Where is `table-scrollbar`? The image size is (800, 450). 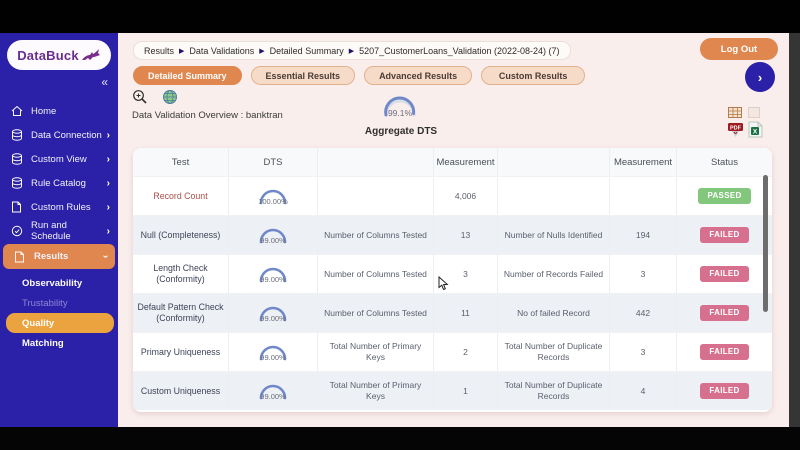
table-scrollbar is located at coordinates (765, 243).